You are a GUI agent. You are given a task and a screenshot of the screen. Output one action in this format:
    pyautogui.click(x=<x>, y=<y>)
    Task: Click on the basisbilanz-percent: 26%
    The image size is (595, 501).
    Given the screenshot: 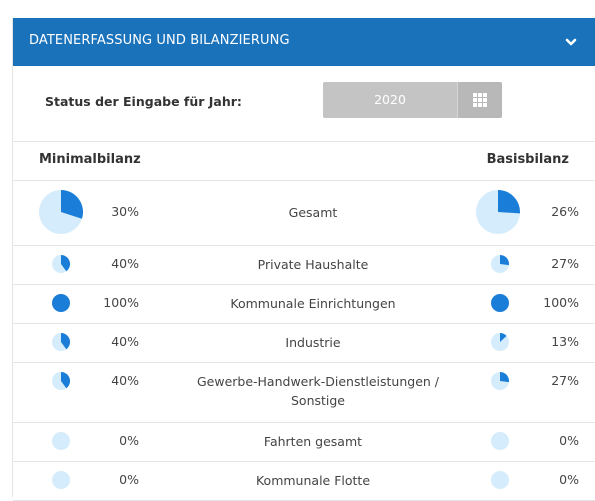 What is the action you would take?
    pyautogui.click(x=565, y=211)
    